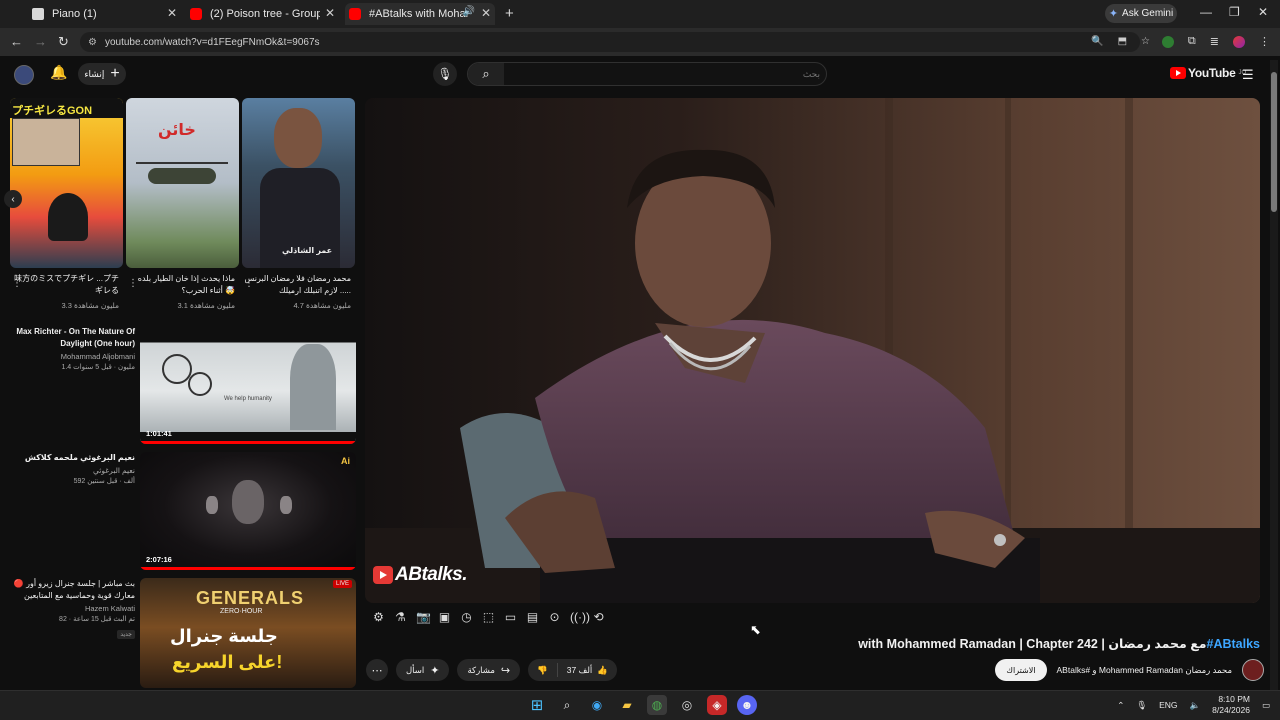 The height and width of the screenshot is (720, 1280). What do you see at coordinates (40, 41) in the screenshot?
I see `forward-arrow-icon: →` at bounding box center [40, 41].